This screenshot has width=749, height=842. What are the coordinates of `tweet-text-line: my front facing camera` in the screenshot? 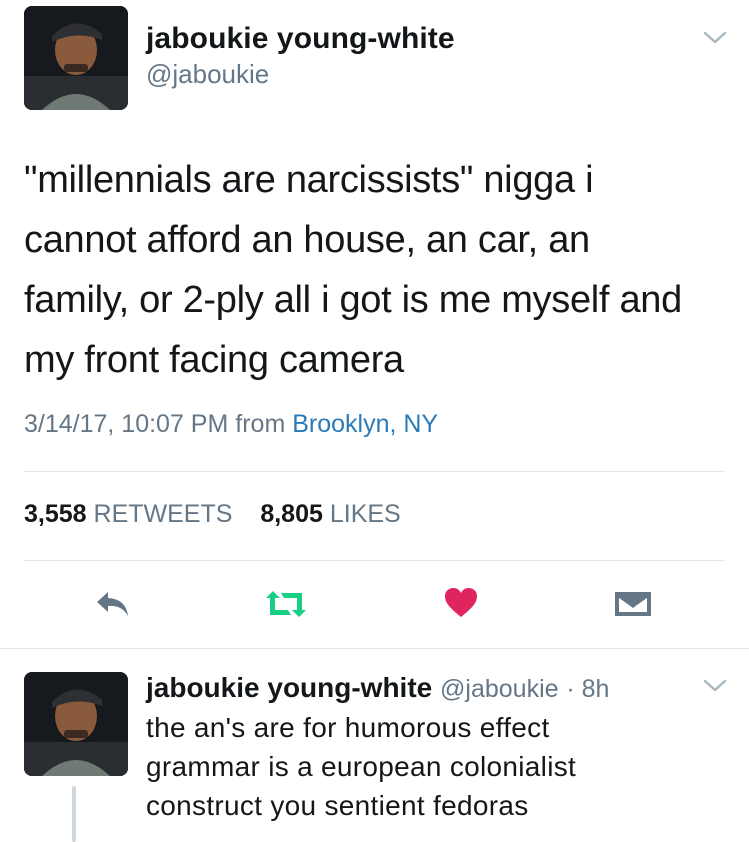 It's located at (214, 360).